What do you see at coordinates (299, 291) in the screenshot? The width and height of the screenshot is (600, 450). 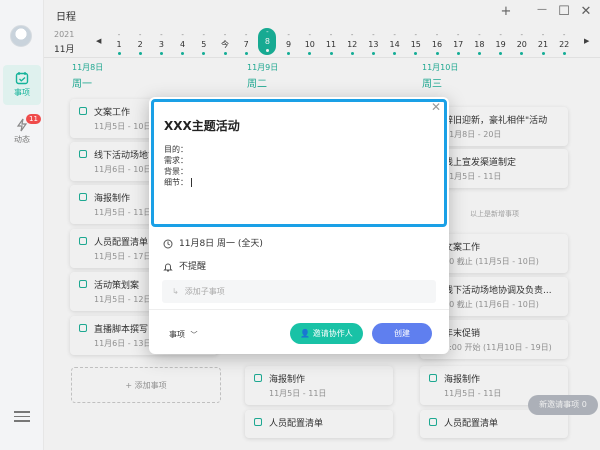 I see `add-subtask-input: ↳ 添加子事项` at bounding box center [299, 291].